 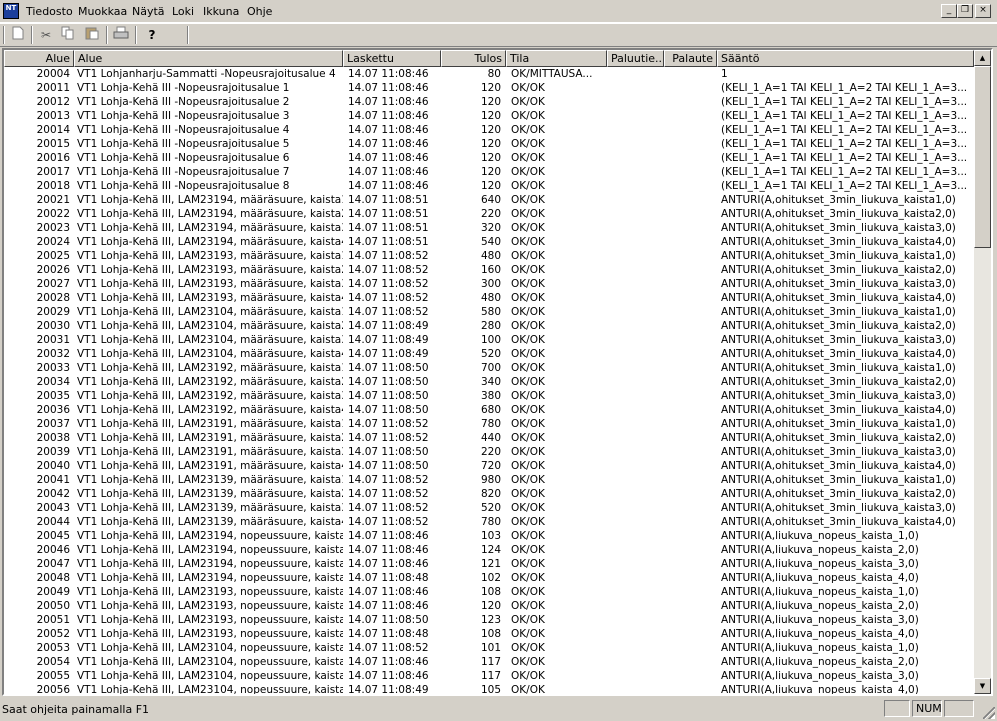 I want to click on close-button: ×, so click(x=983, y=11).